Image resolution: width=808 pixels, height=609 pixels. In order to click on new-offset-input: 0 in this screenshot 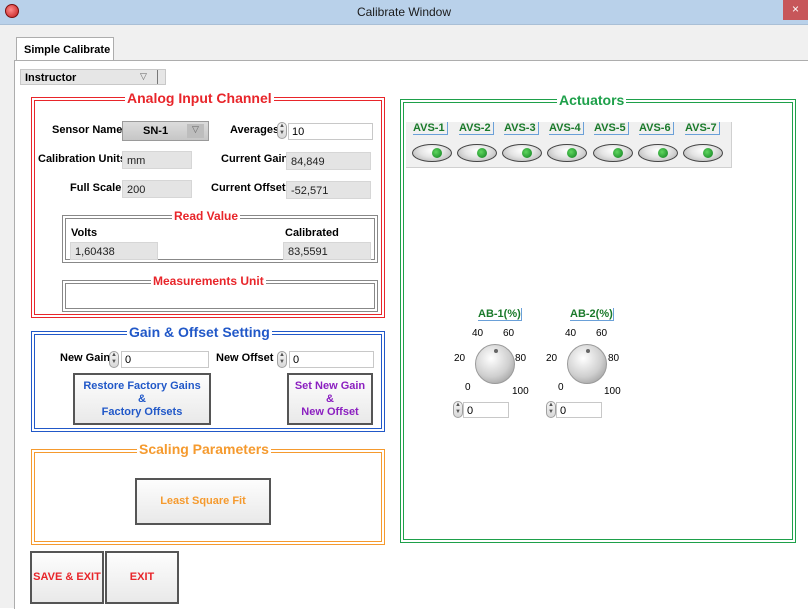, I will do `click(331, 359)`.